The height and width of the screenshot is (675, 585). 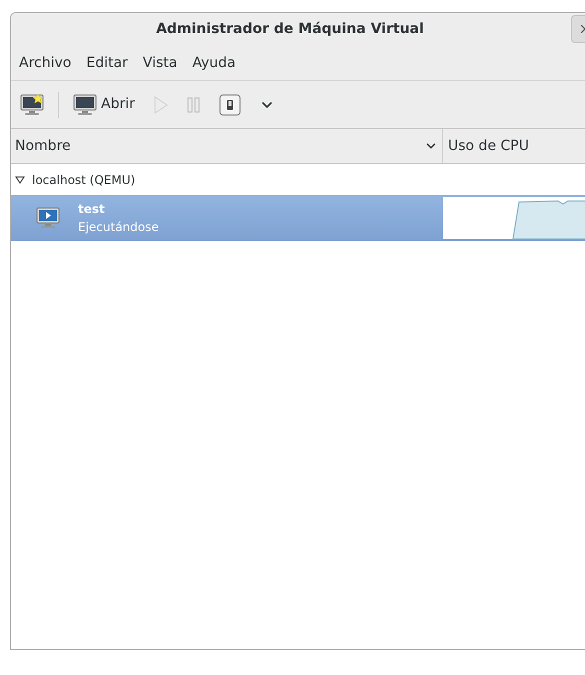 I want to click on power-switch-icon, so click(x=229, y=105).